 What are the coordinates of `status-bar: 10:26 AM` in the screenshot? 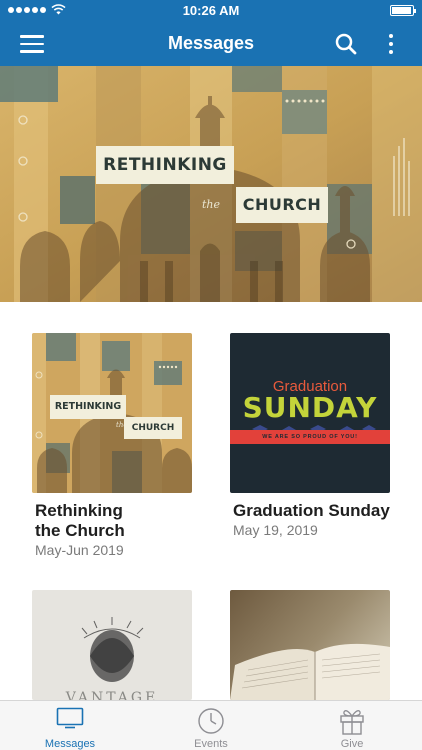 It's located at (211, 11).